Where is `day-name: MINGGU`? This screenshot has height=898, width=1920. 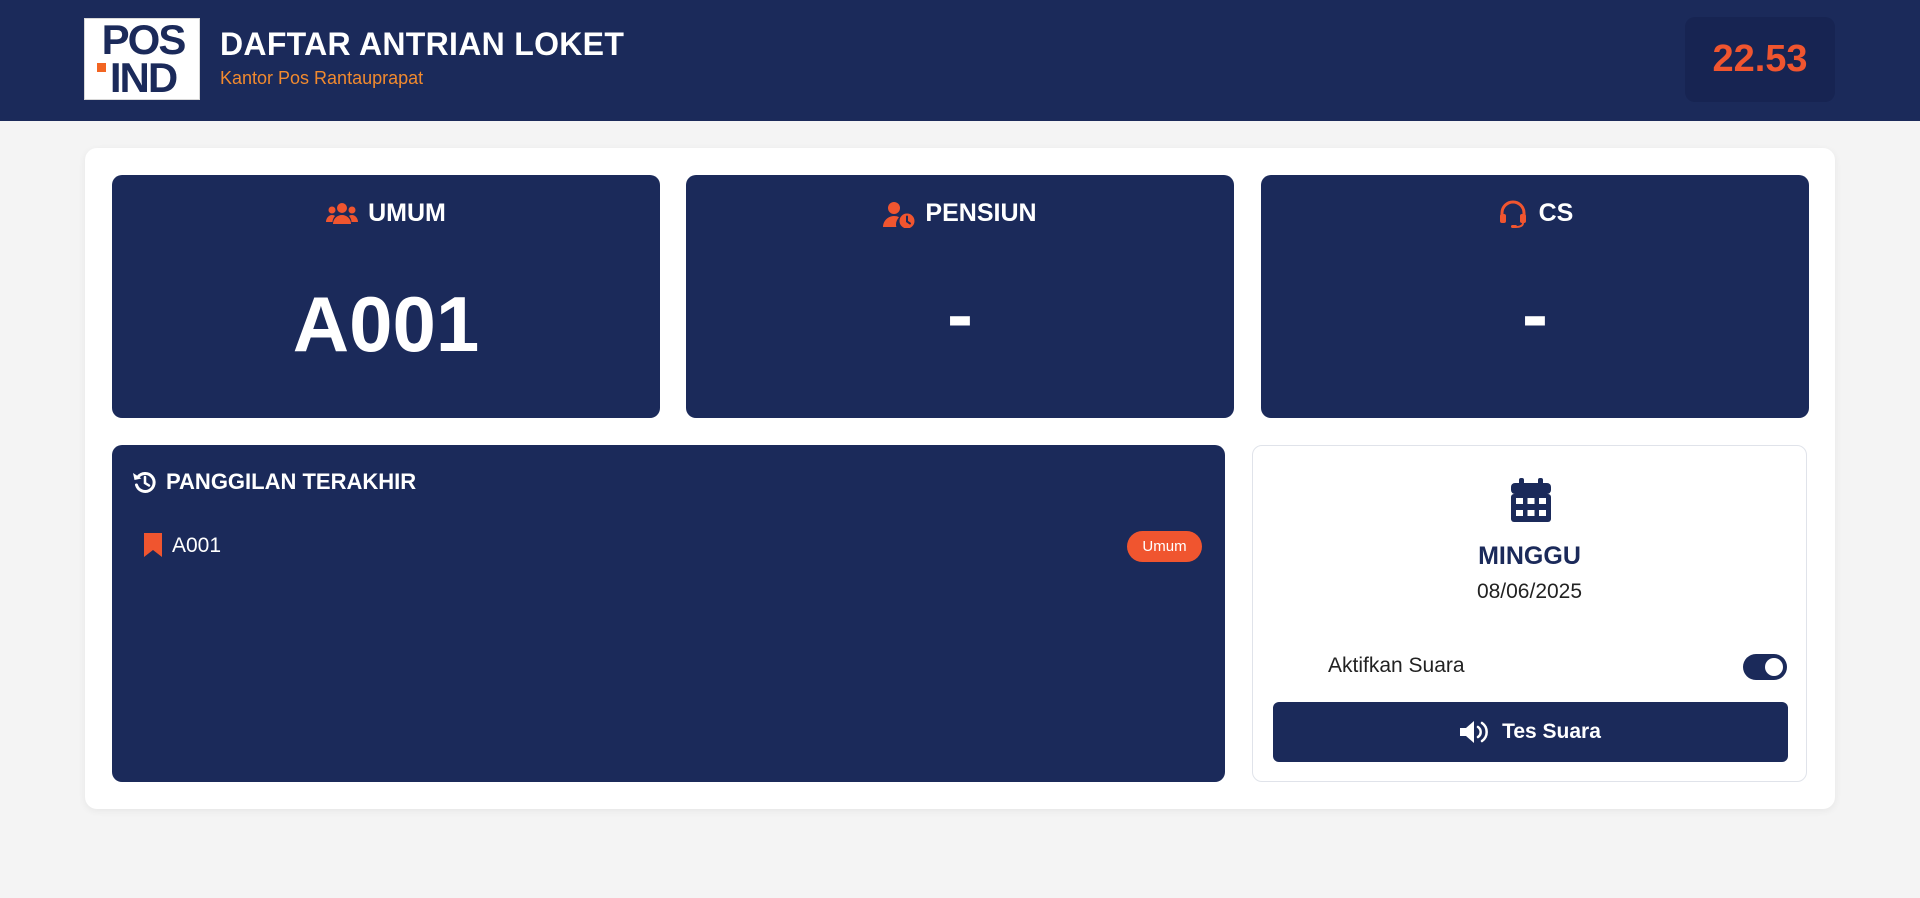 day-name: MINGGU is located at coordinates (1529, 556).